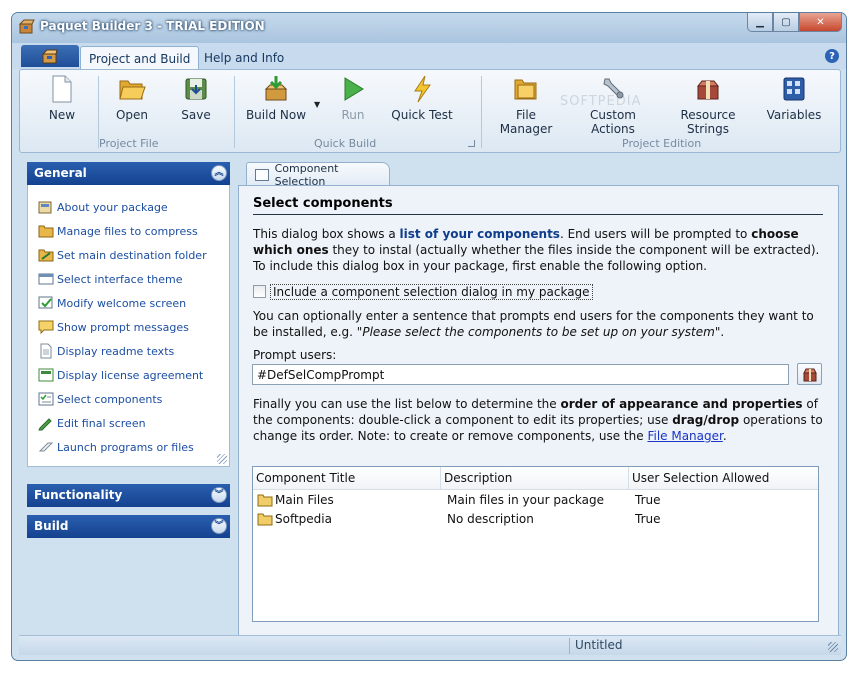 The height and width of the screenshot is (682, 866). What do you see at coordinates (569, 646) in the screenshot?
I see `status-divider` at bounding box center [569, 646].